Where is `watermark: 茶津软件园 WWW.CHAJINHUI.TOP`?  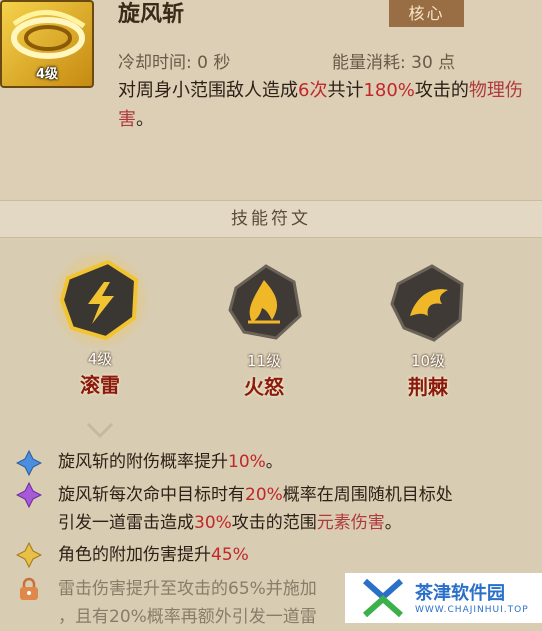
watermark: 茶津软件园 WWW.CHAJINHUI.TOP is located at coordinates (443, 598).